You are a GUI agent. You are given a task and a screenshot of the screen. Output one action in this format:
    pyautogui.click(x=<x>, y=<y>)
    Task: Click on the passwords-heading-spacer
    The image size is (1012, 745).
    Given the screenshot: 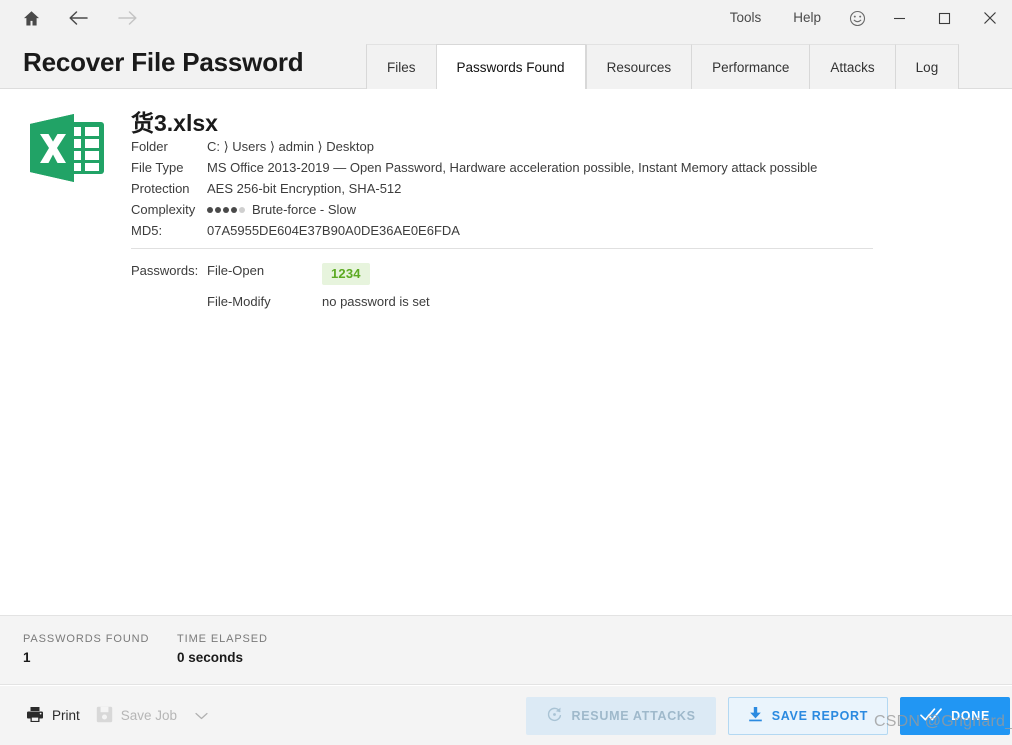 What is the action you would take?
    pyautogui.click(x=169, y=306)
    